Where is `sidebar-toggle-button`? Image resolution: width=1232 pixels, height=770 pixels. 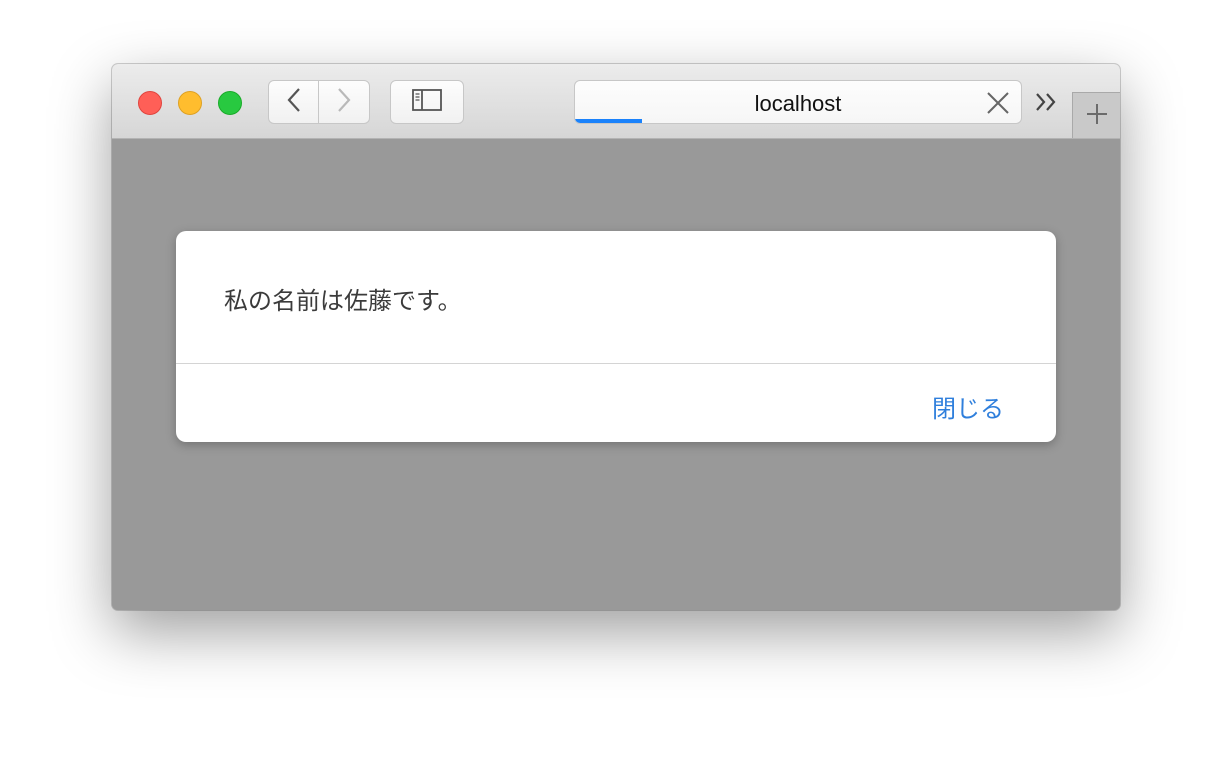 sidebar-toggle-button is located at coordinates (427, 102).